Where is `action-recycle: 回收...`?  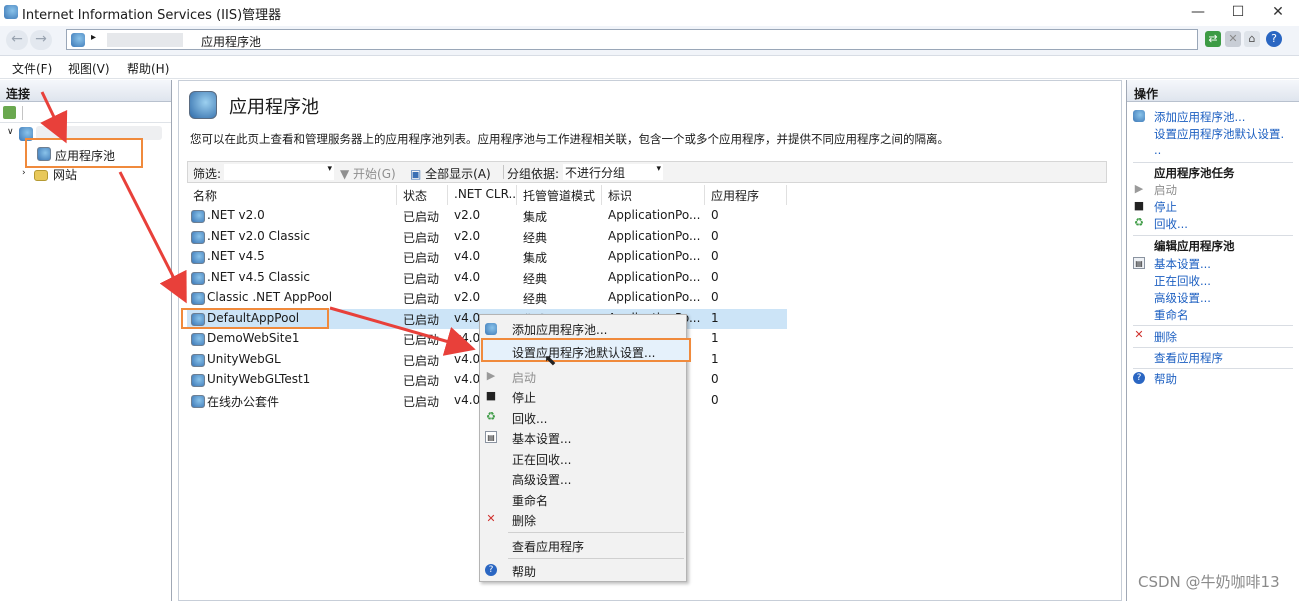 action-recycle: 回收... is located at coordinates (1171, 224).